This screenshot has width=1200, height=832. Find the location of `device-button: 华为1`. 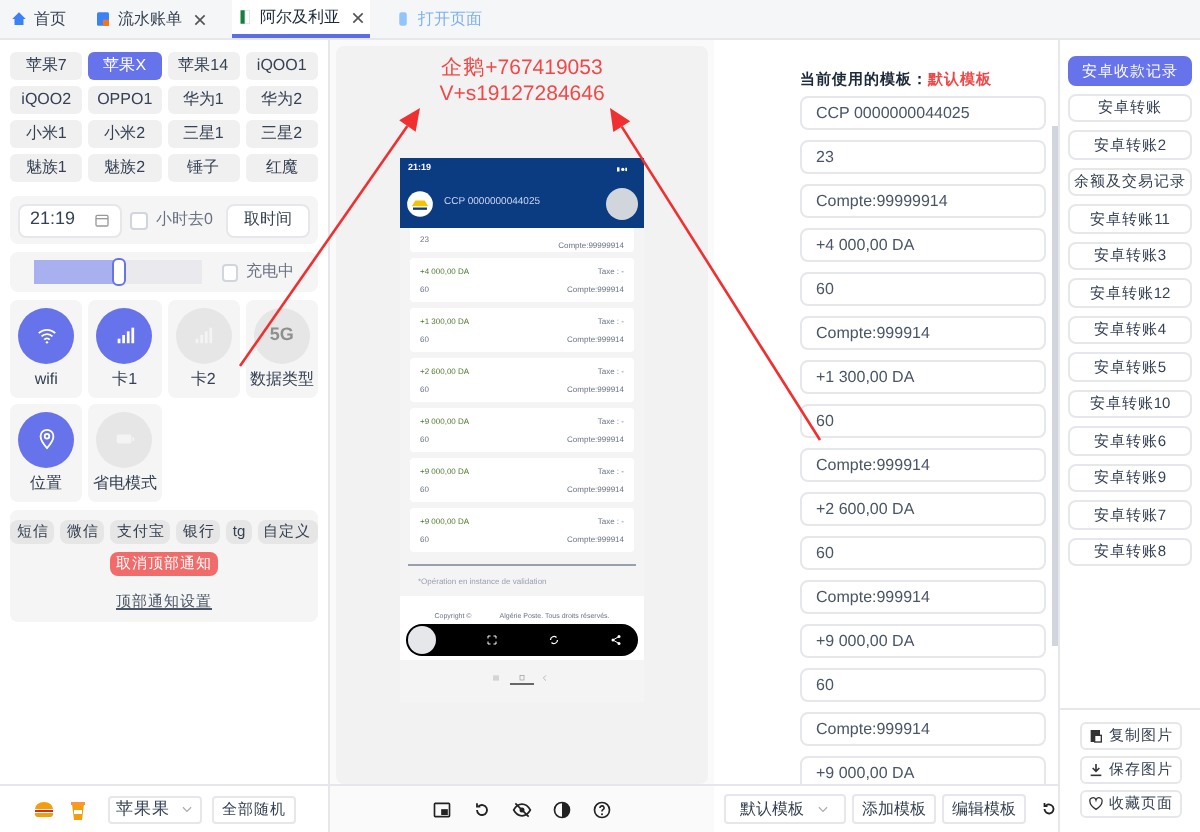

device-button: 华为1 is located at coordinates (203, 100).